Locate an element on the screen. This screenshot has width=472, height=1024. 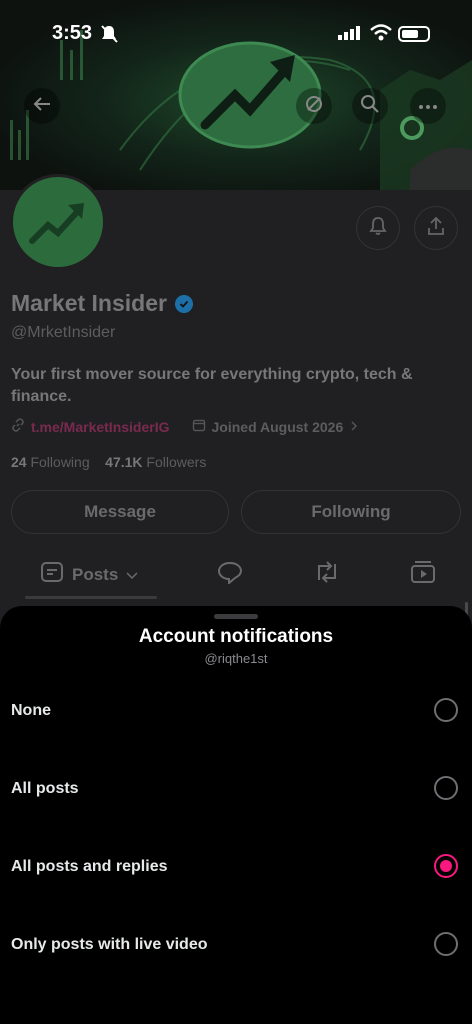
repost-icon is located at coordinates (327, 574).